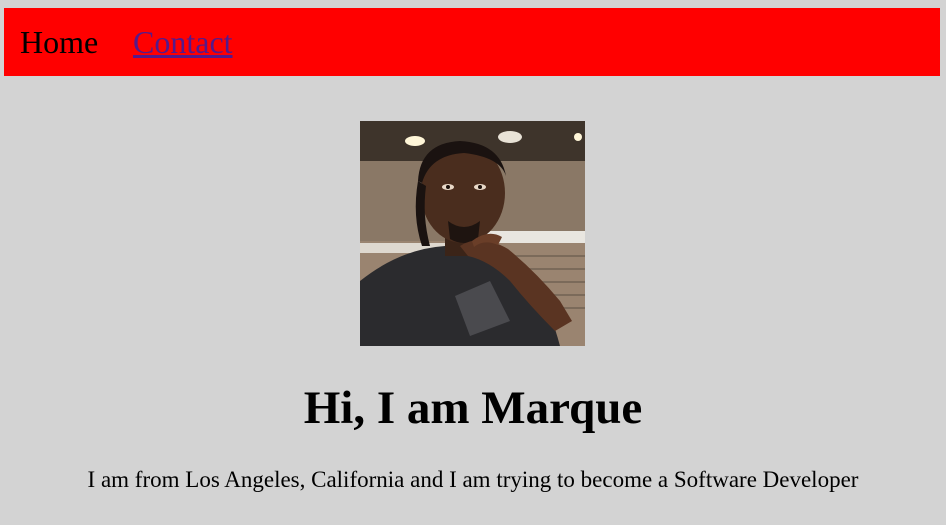 This screenshot has height=525, width=946. What do you see at coordinates (472, 42) in the screenshot?
I see `top-navbar: Home Contact` at bounding box center [472, 42].